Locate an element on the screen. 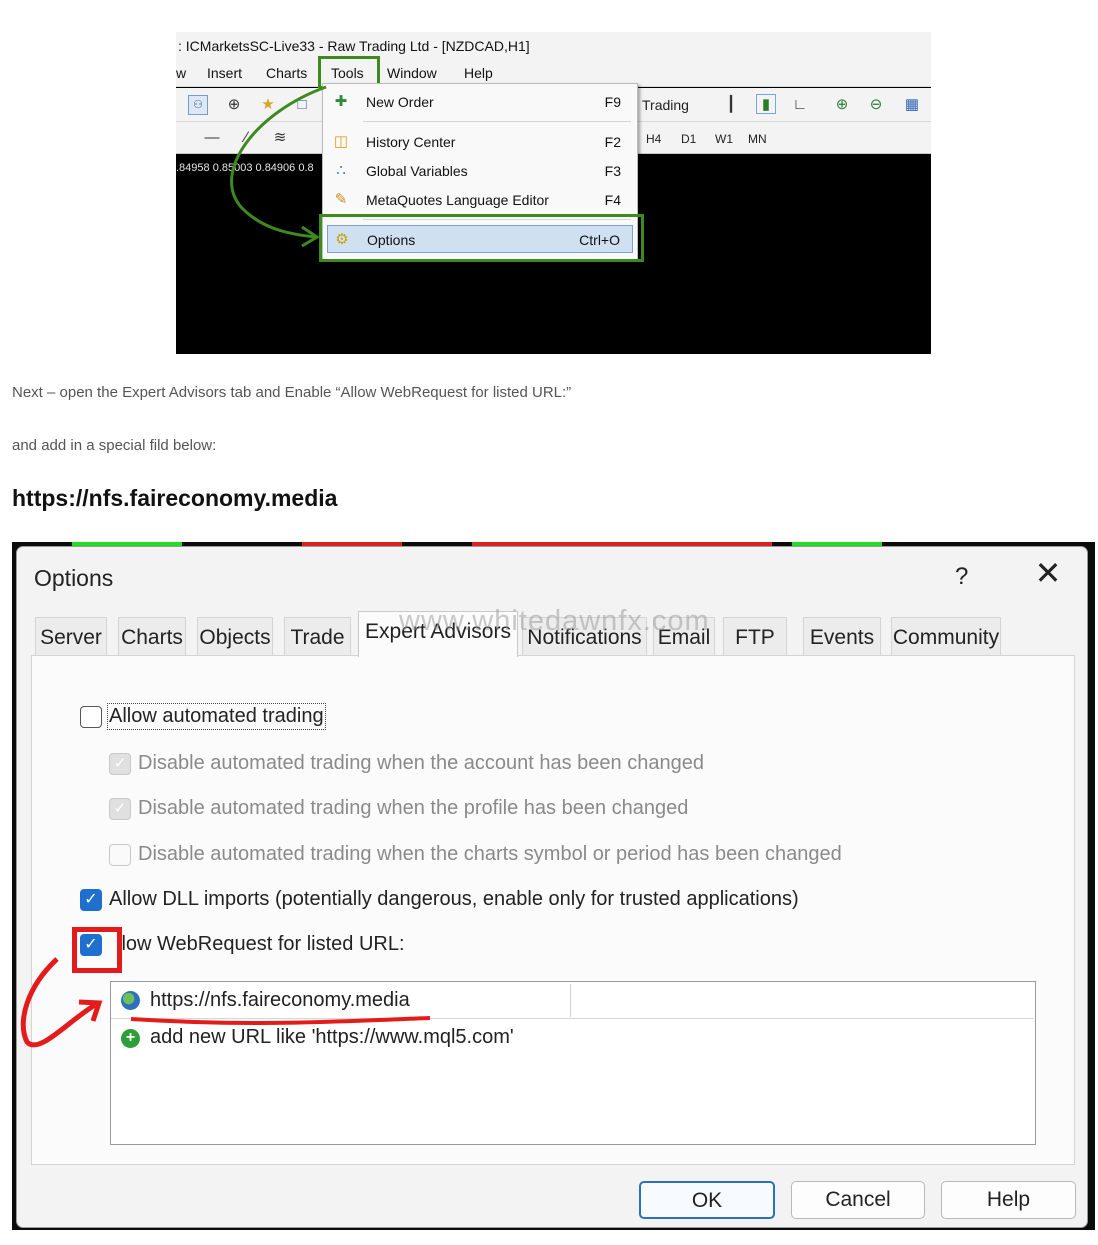 The width and height of the screenshot is (1098, 1245). green-arrow-annotation is located at coordinates (278, 166).